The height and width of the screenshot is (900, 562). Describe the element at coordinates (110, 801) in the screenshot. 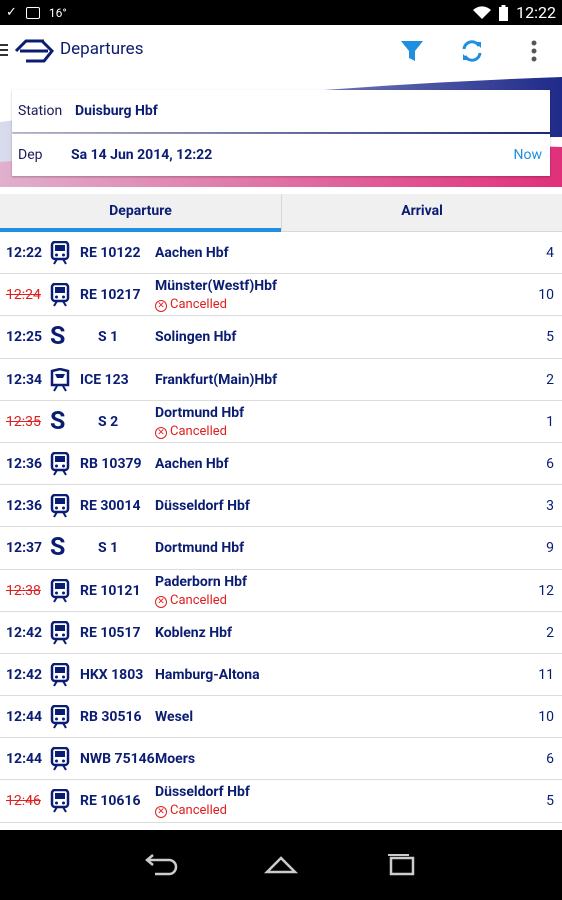

I see `train-number: RE 10616` at that location.